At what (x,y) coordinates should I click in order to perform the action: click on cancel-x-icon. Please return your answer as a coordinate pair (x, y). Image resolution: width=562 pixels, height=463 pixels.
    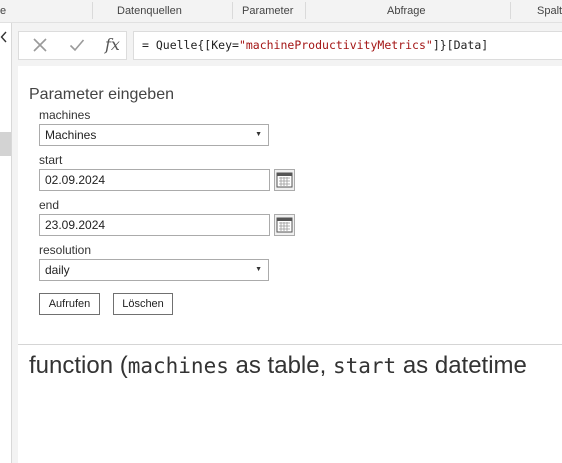
    Looking at the image, I should click on (40, 47).